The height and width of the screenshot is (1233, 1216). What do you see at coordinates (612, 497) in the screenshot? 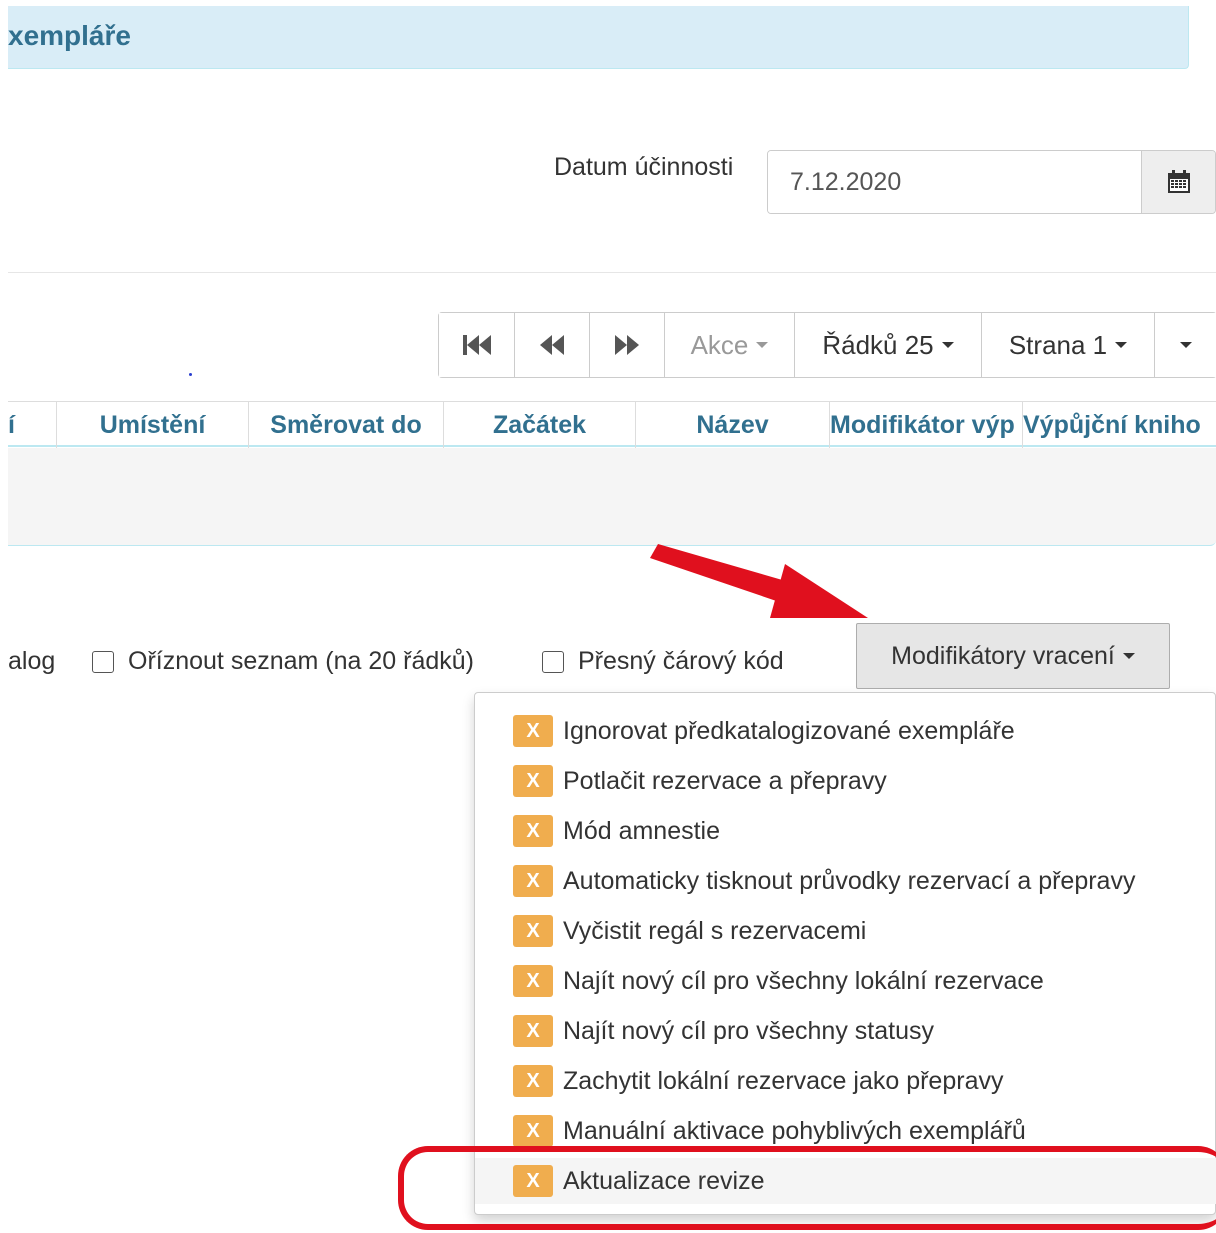
I see `table-body` at bounding box center [612, 497].